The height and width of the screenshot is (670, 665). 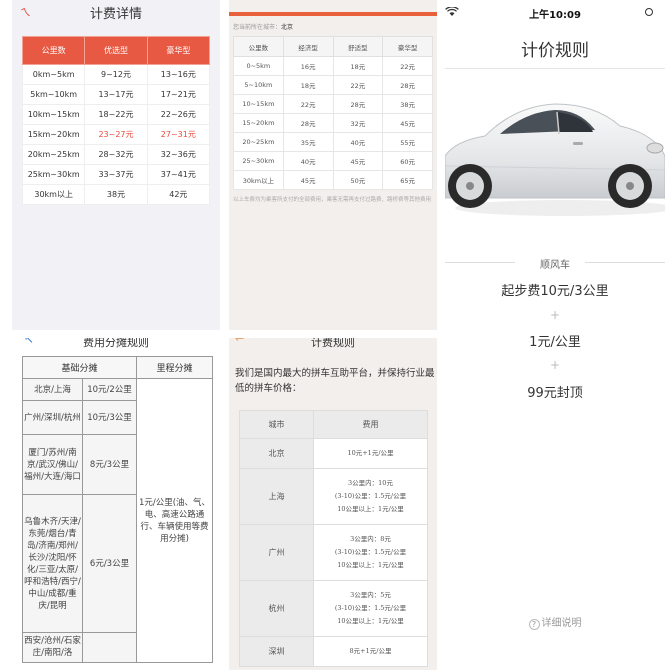 What do you see at coordinates (358, 161) in the screenshot?
I see `price-cell: 45元` at bounding box center [358, 161].